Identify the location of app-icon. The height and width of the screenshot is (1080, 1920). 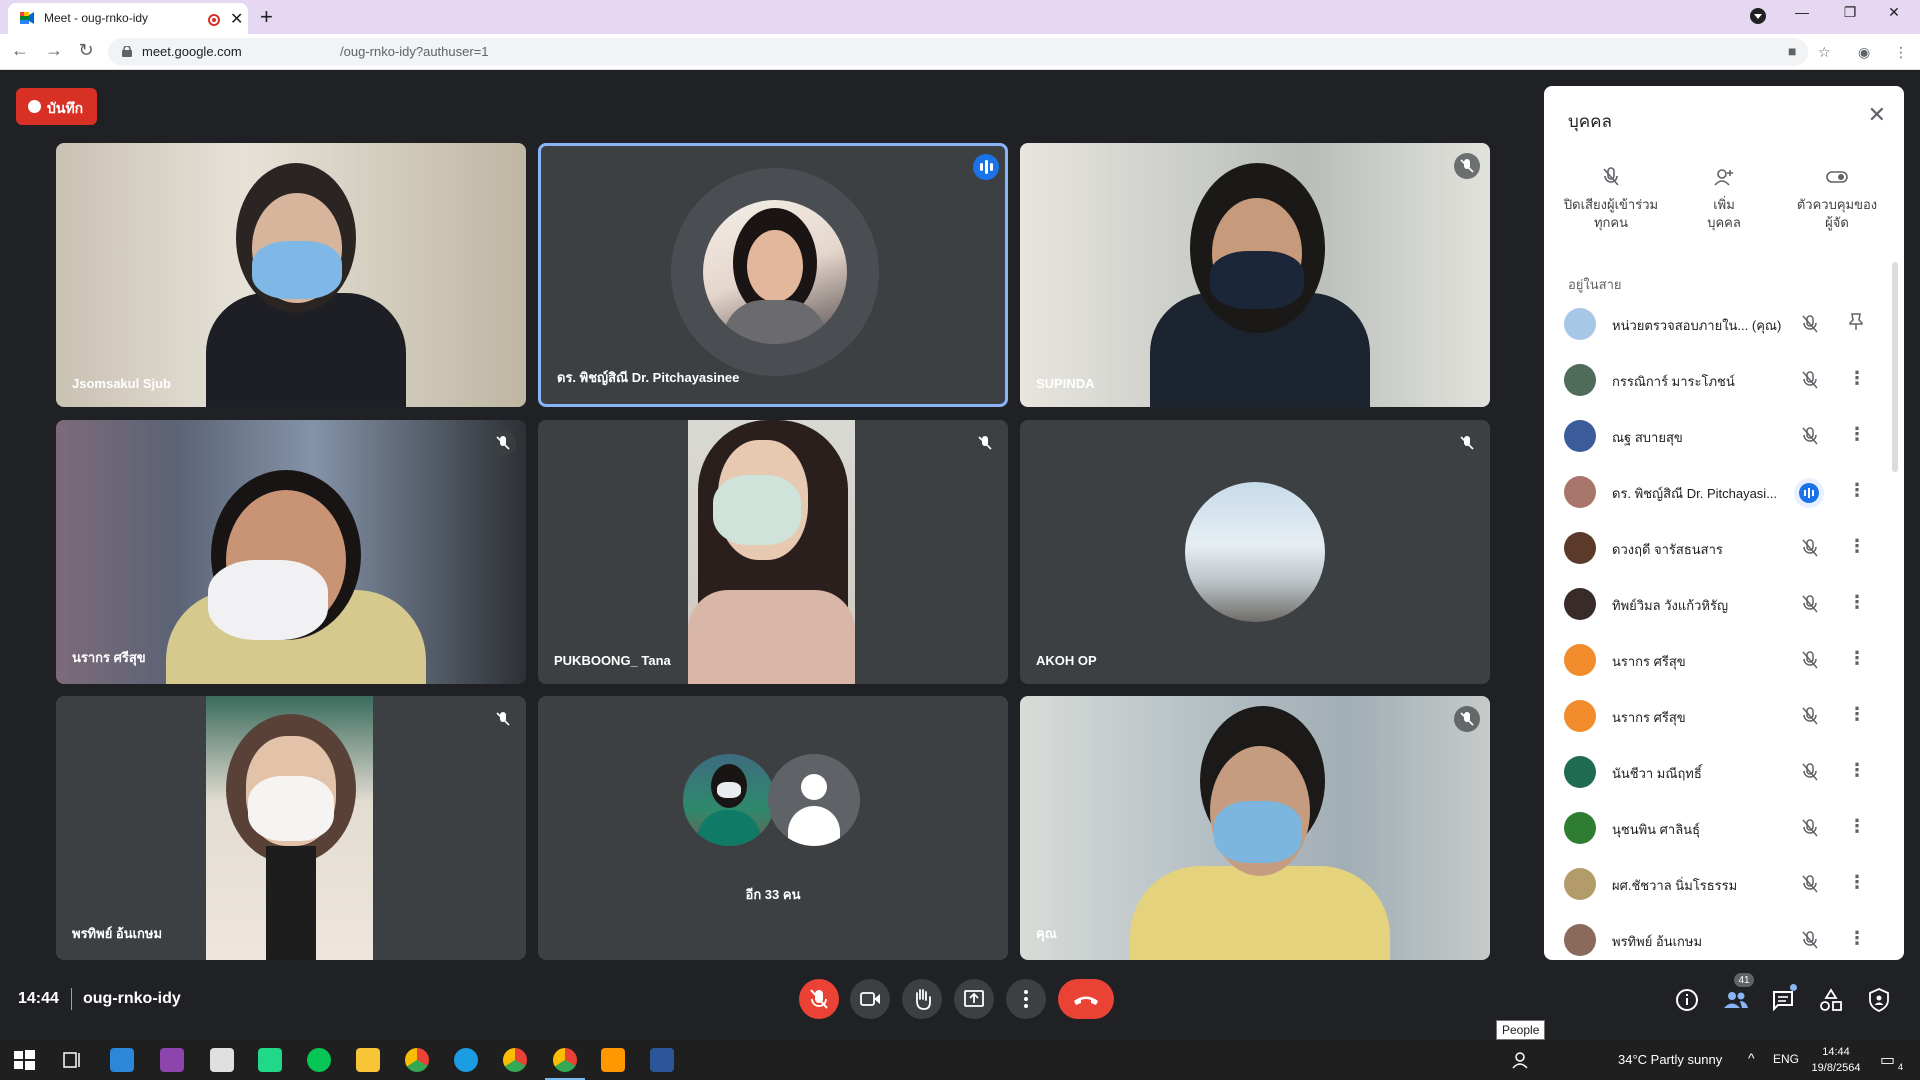
(172, 1060).